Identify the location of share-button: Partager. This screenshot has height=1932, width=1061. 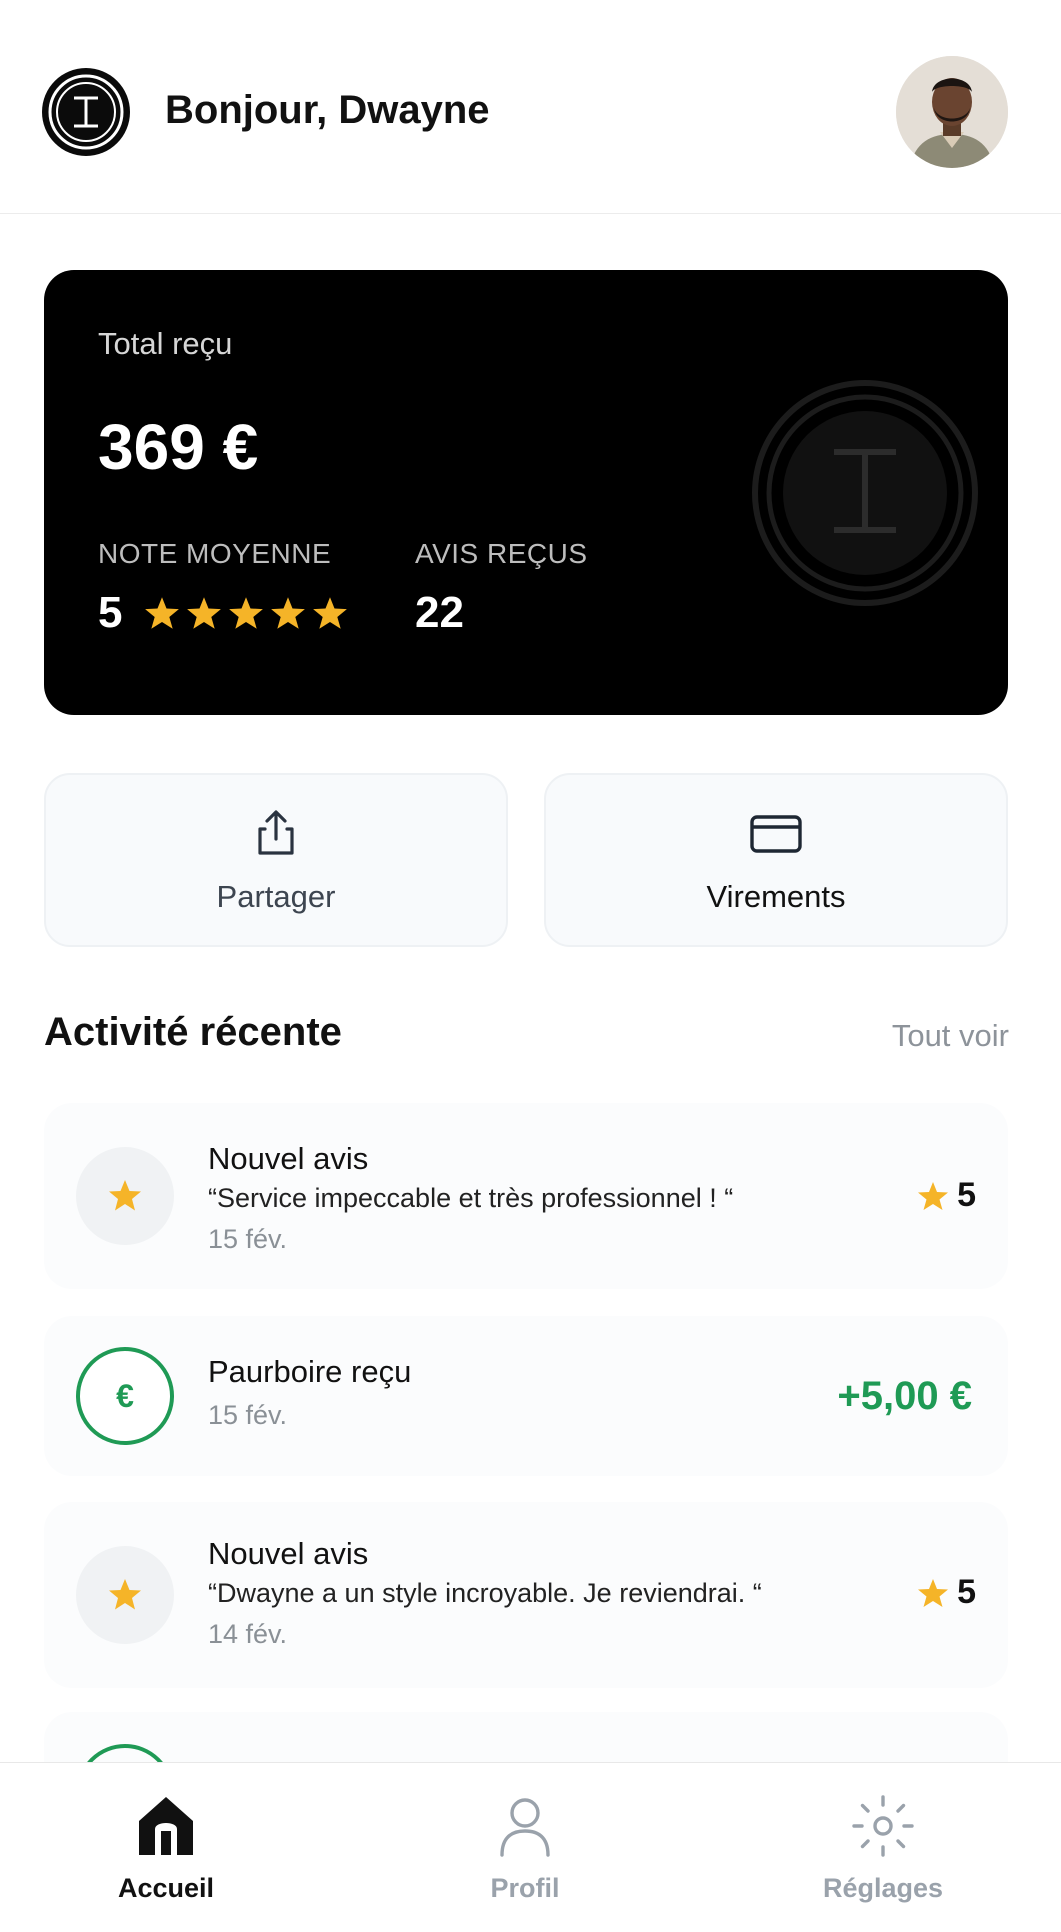
(276, 860).